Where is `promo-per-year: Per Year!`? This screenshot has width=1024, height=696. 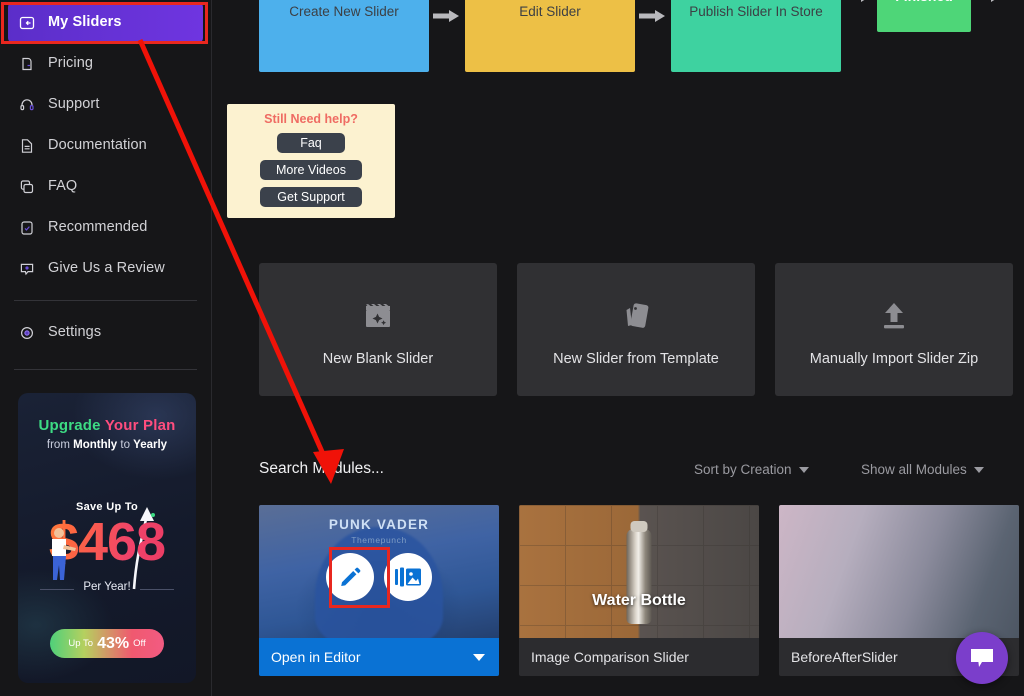
promo-per-year: Per Year! is located at coordinates (107, 587).